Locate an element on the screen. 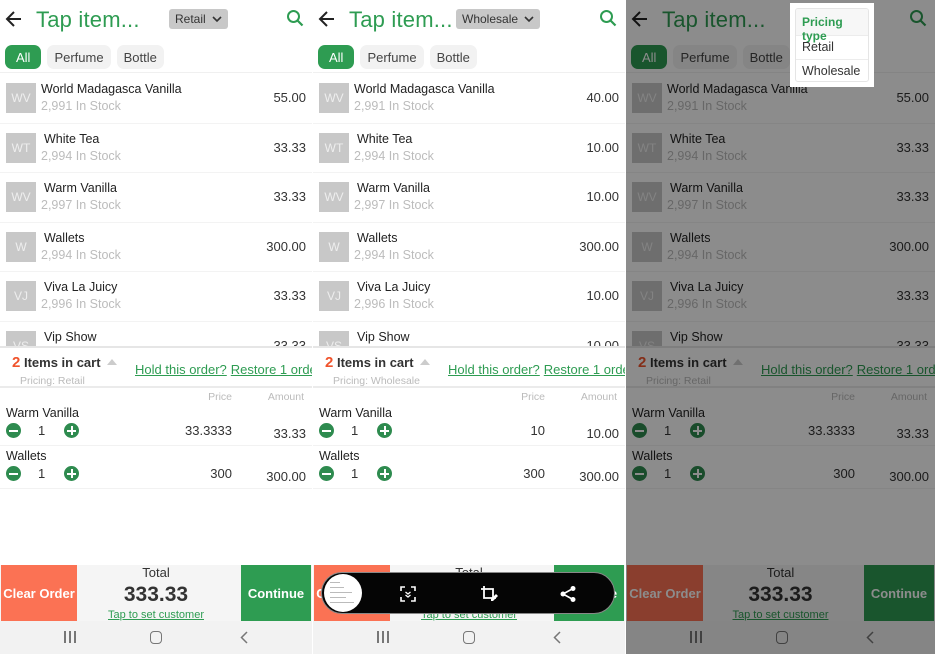 The image size is (935, 654). product-name: World Madagasca Vanilla is located at coordinates (111, 89).